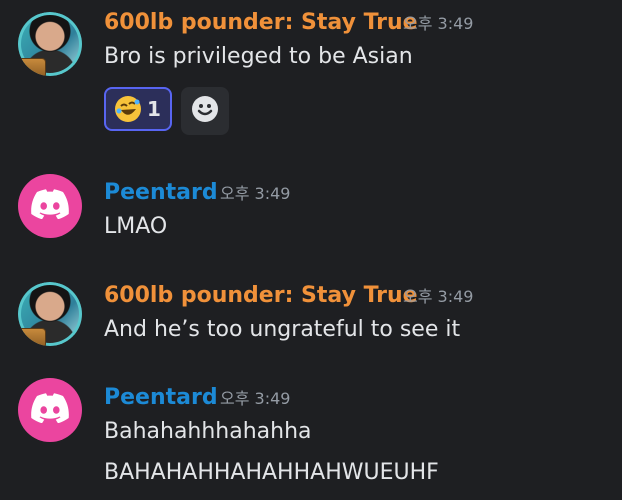  I want to click on message-text: BAHAHAHHAHAHHAHWUEUHF, so click(271, 472).